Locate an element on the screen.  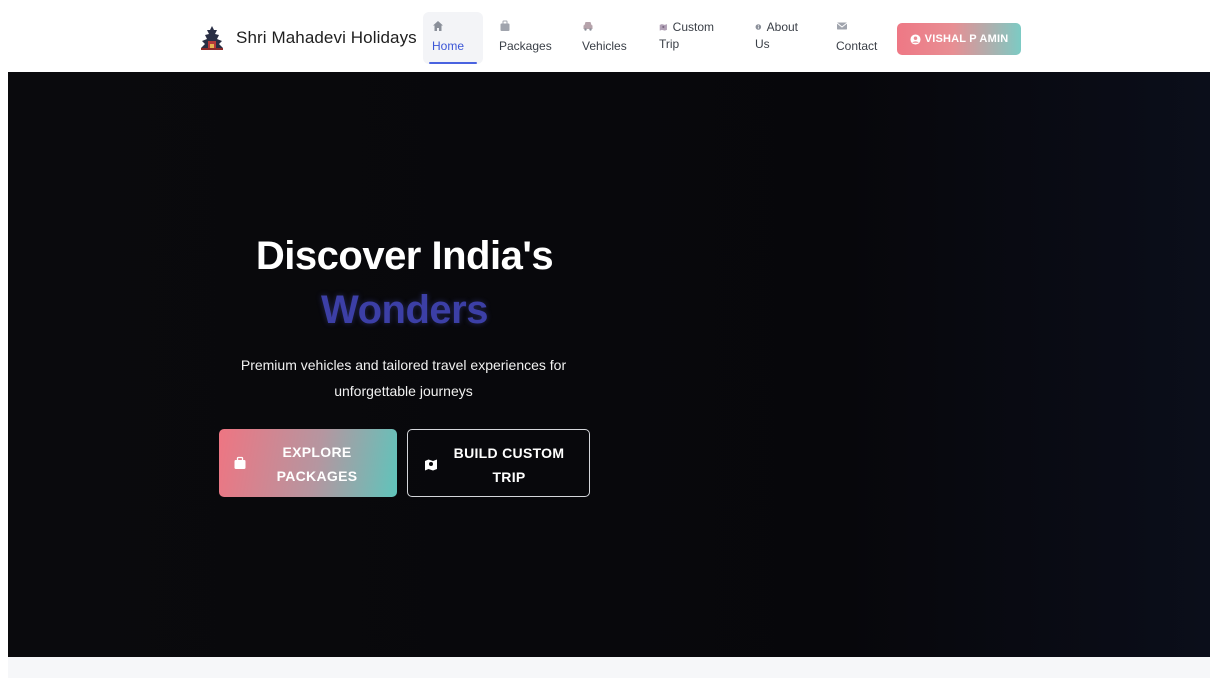
map-icon is located at coordinates (663, 27).